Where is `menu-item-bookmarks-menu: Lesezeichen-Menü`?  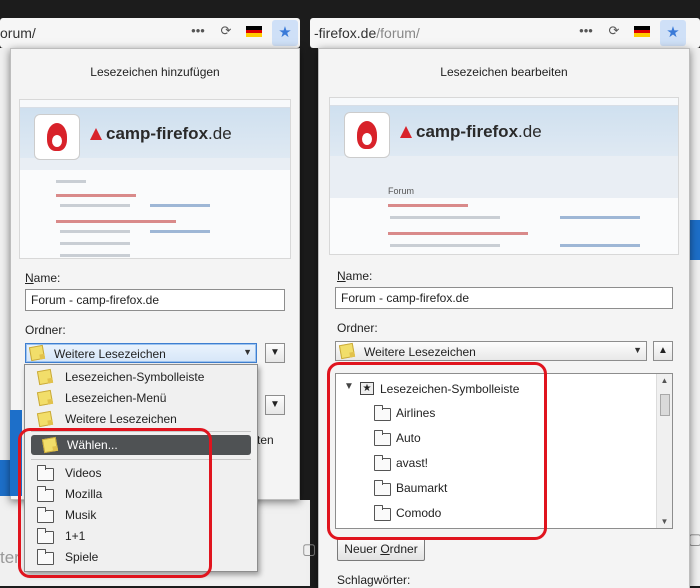
menu-item-bookmarks-menu: Lesezeichen-Menü is located at coordinates (141, 398).